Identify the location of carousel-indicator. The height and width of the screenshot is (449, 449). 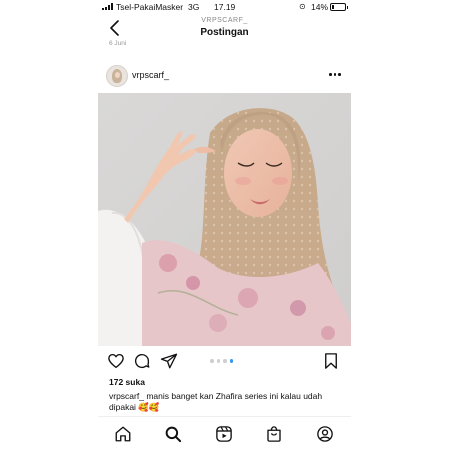
(221, 361).